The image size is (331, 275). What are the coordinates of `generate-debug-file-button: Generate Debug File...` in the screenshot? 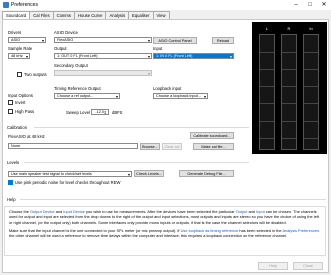 It's located at (206, 173).